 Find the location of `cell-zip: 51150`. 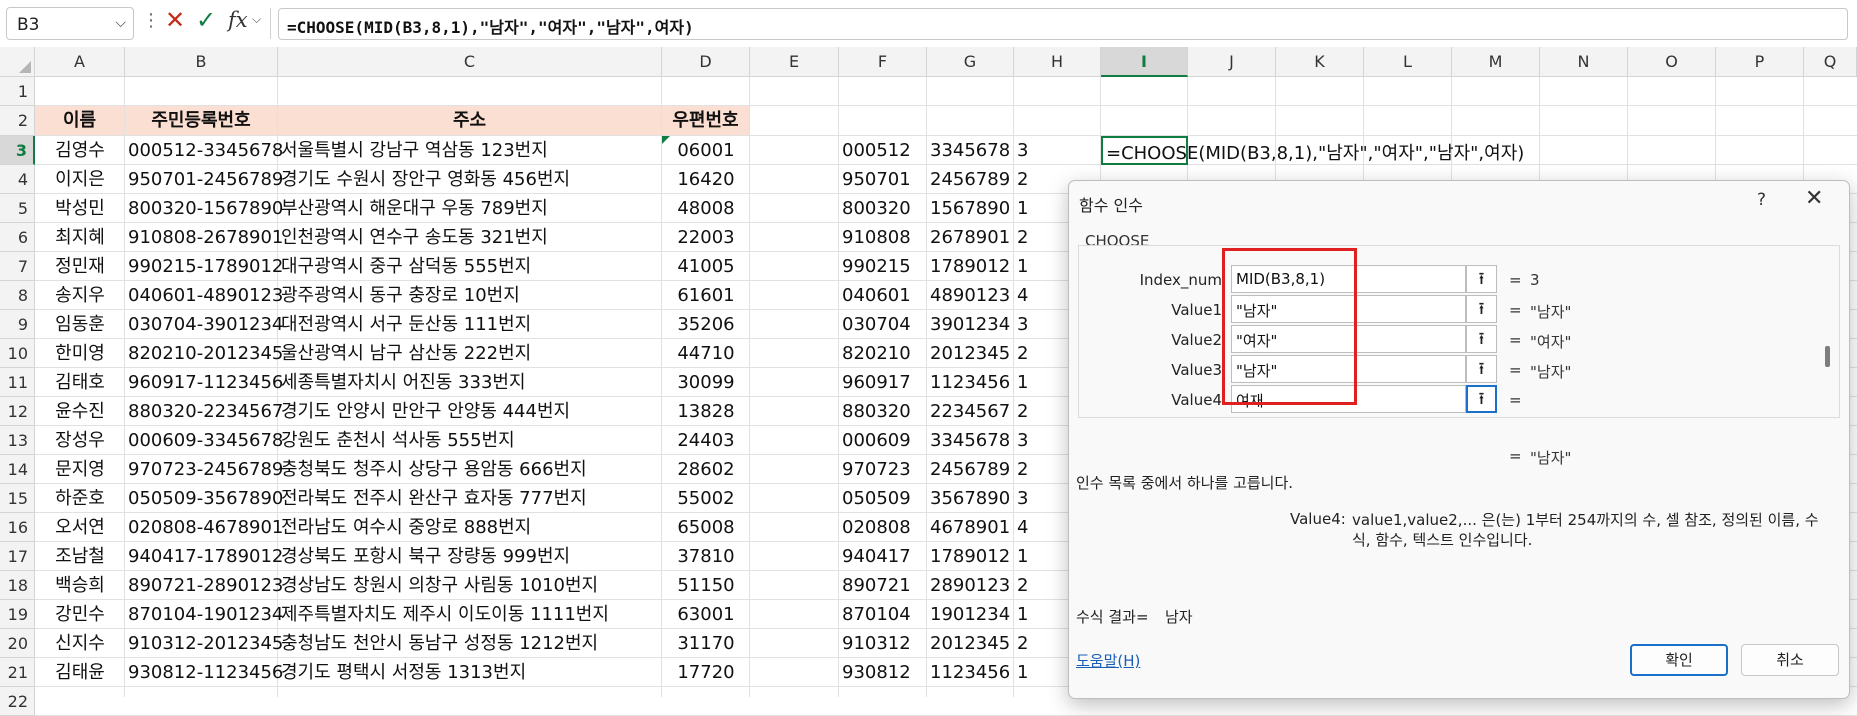

cell-zip: 51150 is located at coordinates (706, 585).